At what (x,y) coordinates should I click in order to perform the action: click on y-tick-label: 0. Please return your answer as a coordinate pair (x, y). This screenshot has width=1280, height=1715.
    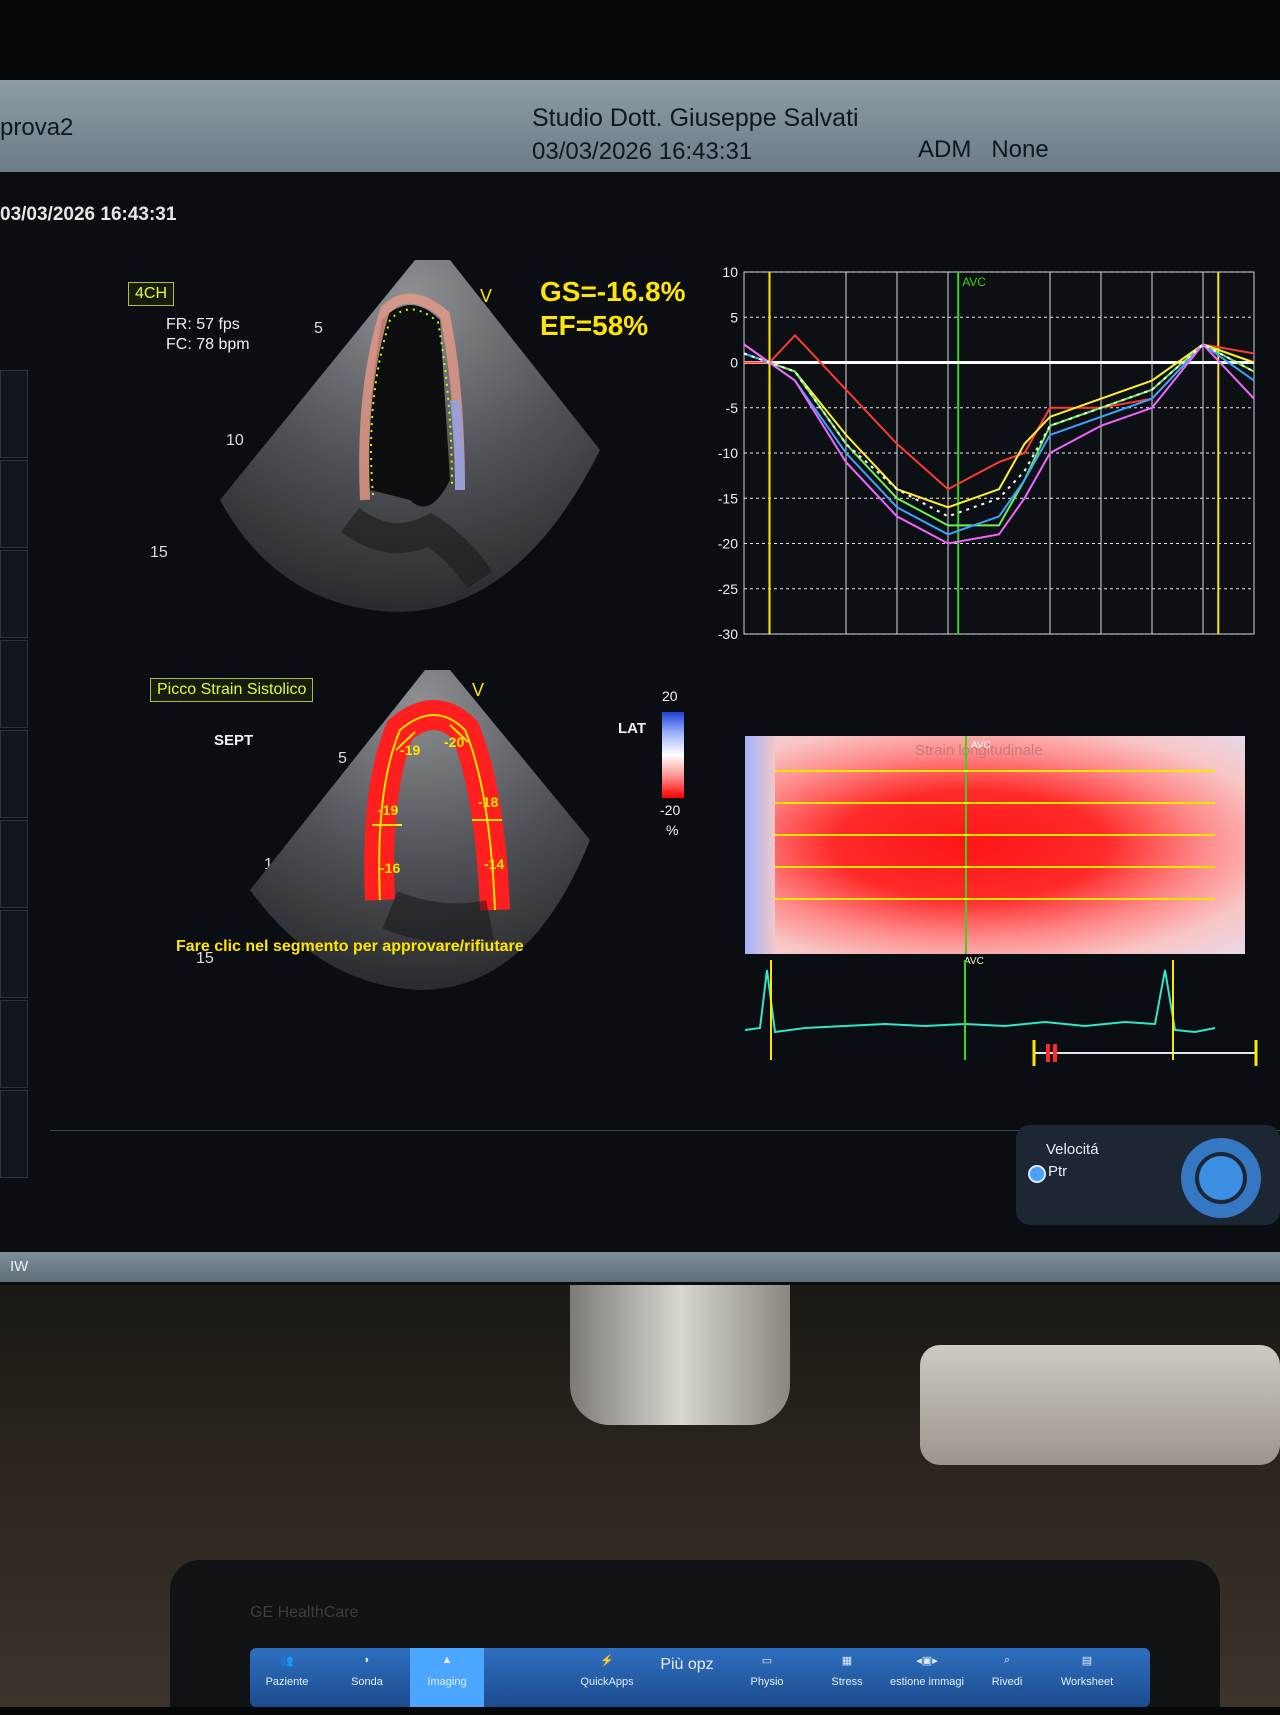
    Looking at the image, I should click on (734, 363).